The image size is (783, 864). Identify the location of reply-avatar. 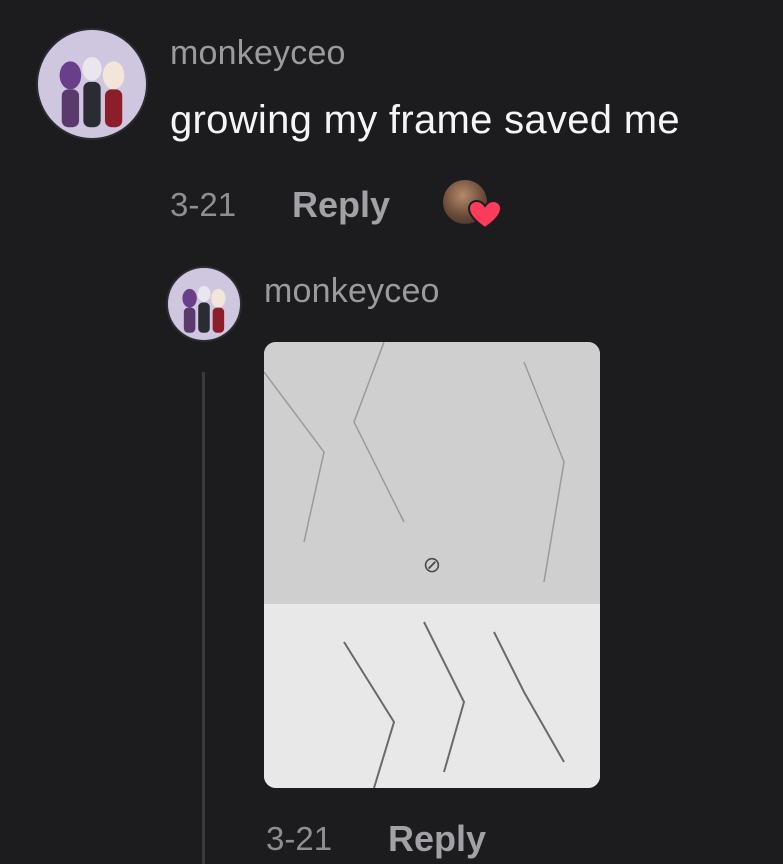
(204, 304).